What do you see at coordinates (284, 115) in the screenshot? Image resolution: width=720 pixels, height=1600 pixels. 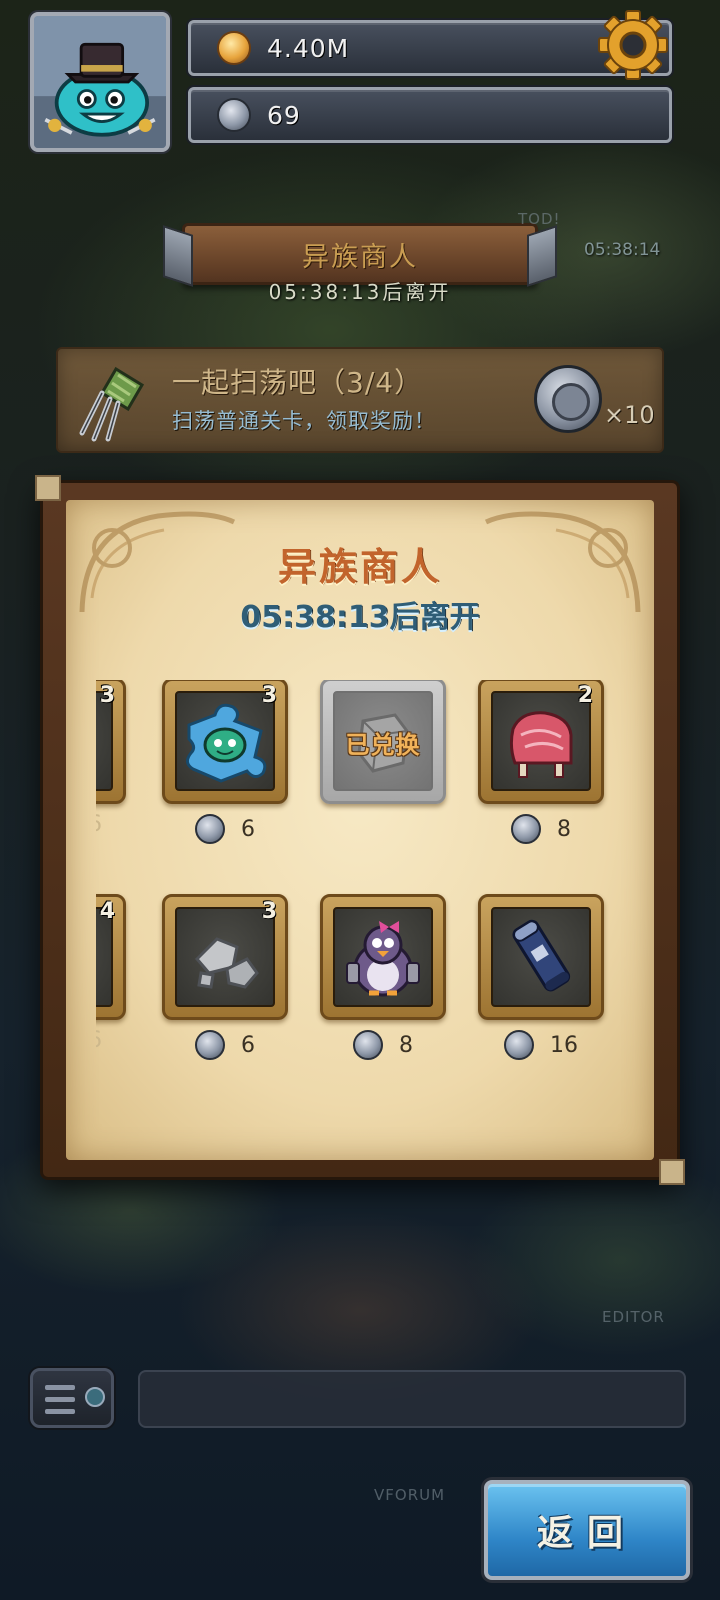 I see `token-amount: 69` at bounding box center [284, 115].